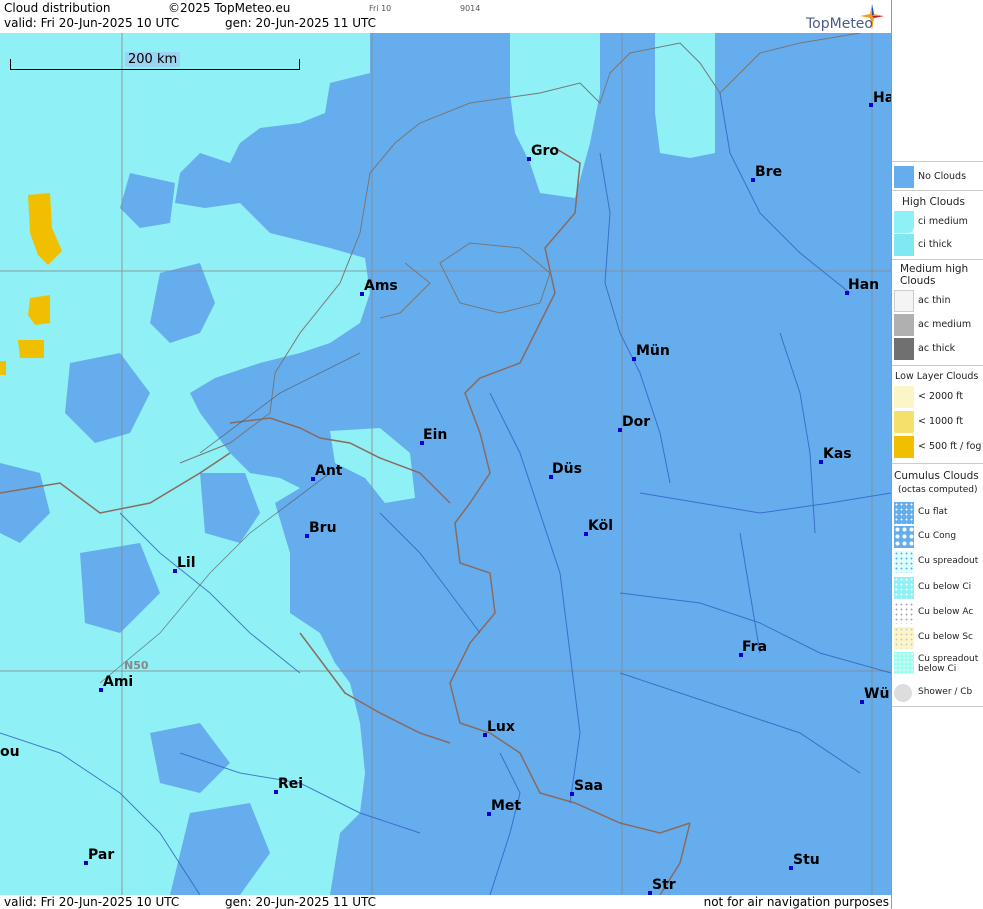 The height and width of the screenshot is (909, 983). I want to click on footer-generated: gen: 20-Jun-2025 11 UTC, so click(301, 902).